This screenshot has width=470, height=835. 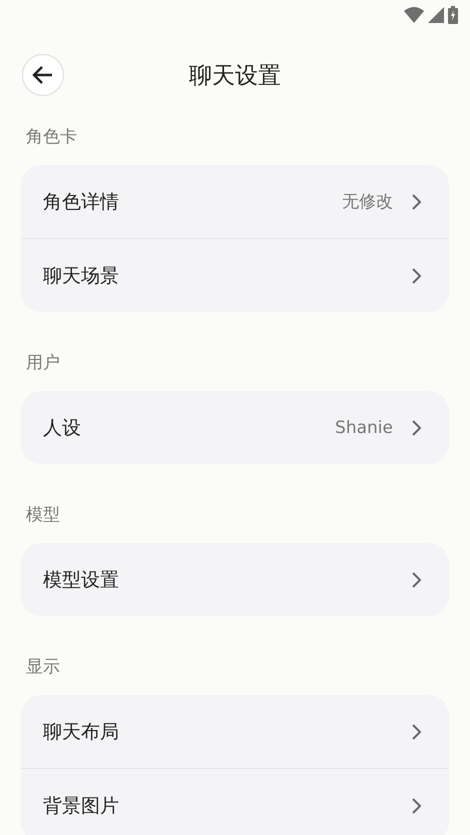 What do you see at coordinates (235, 76) in the screenshot?
I see `page-title: 聊天设置` at bounding box center [235, 76].